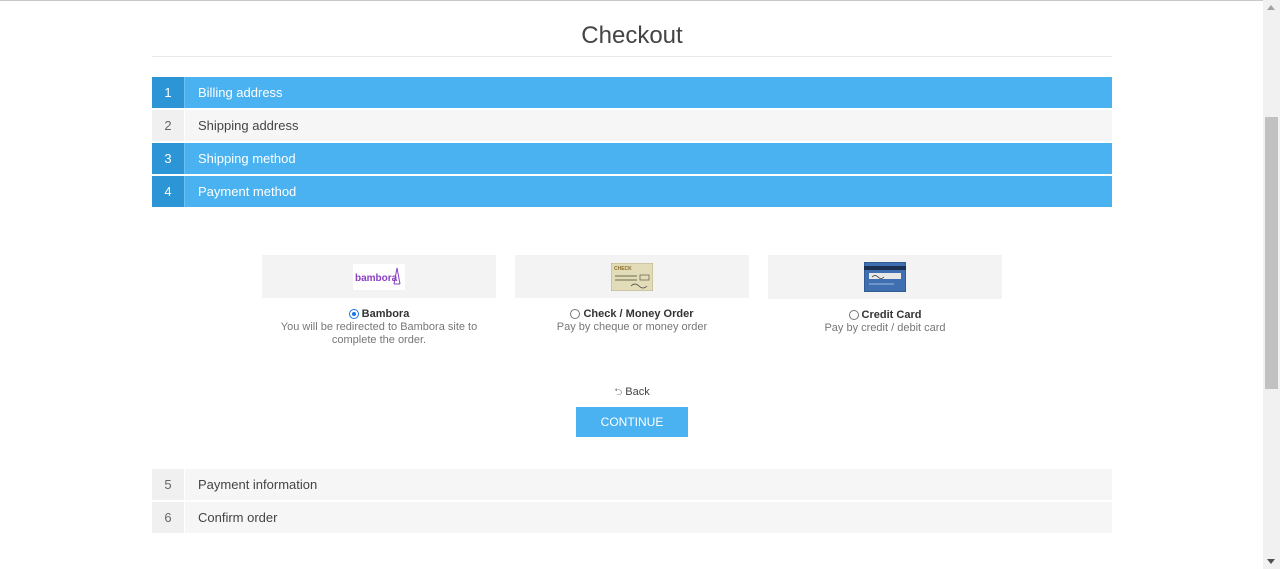 The height and width of the screenshot is (569, 1280). Describe the element at coordinates (885, 328) in the screenshot. I see `method-description: Pay by credit / debit card` at that location.